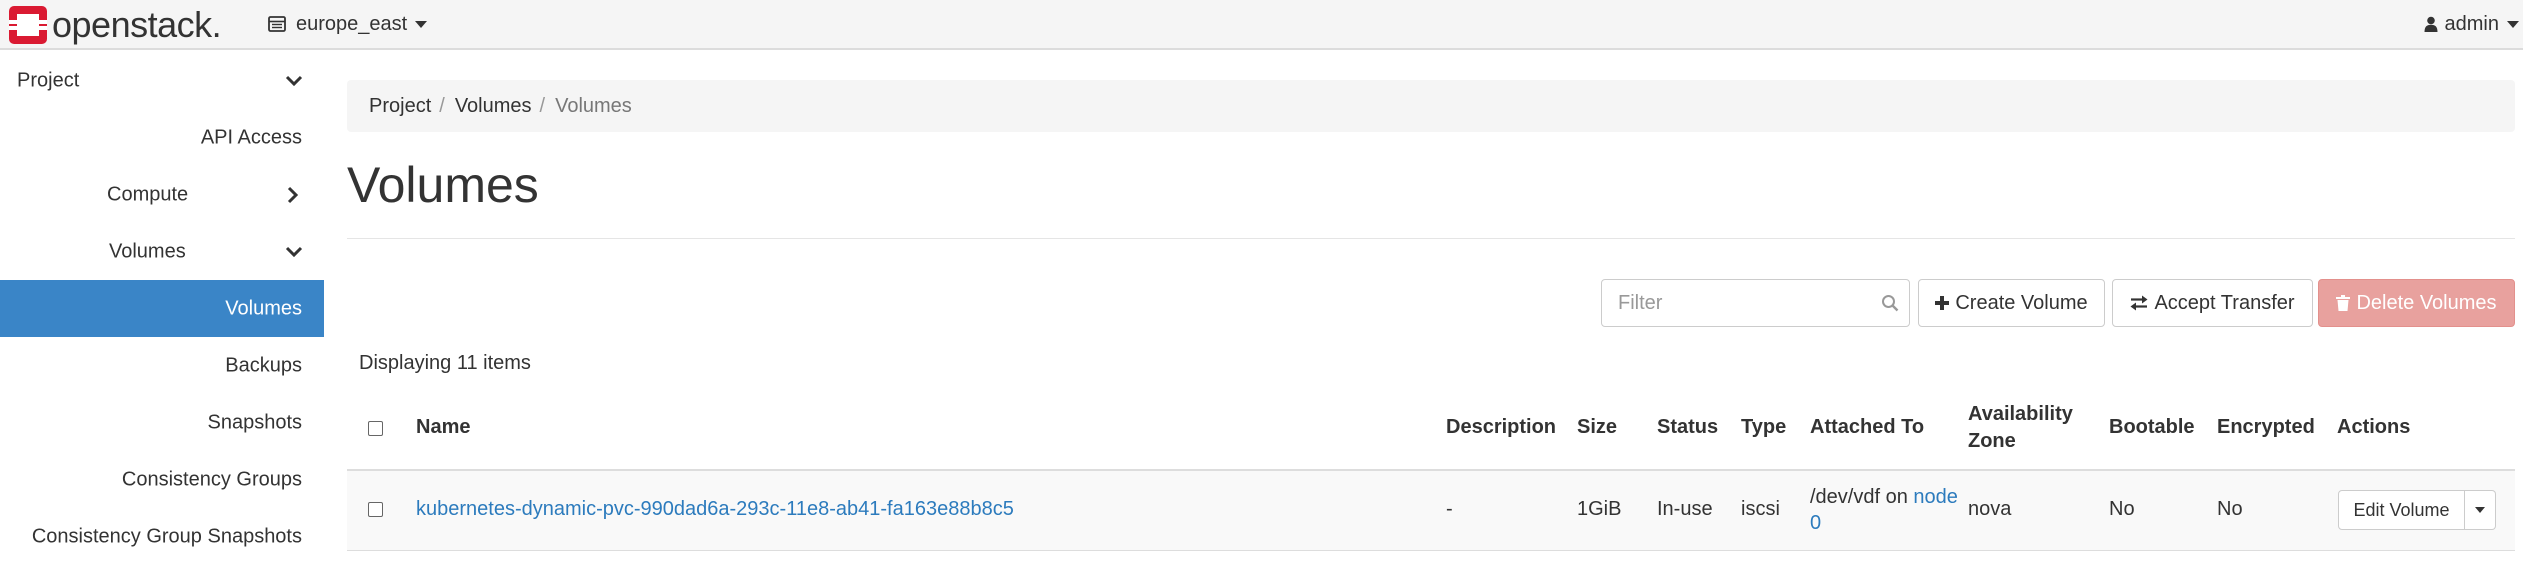 The height and width of the screenshot is (565, 2523). Describe the element at coordinates (1597, 427) in the screenshot. I see `column-header-size: Size` at that location.